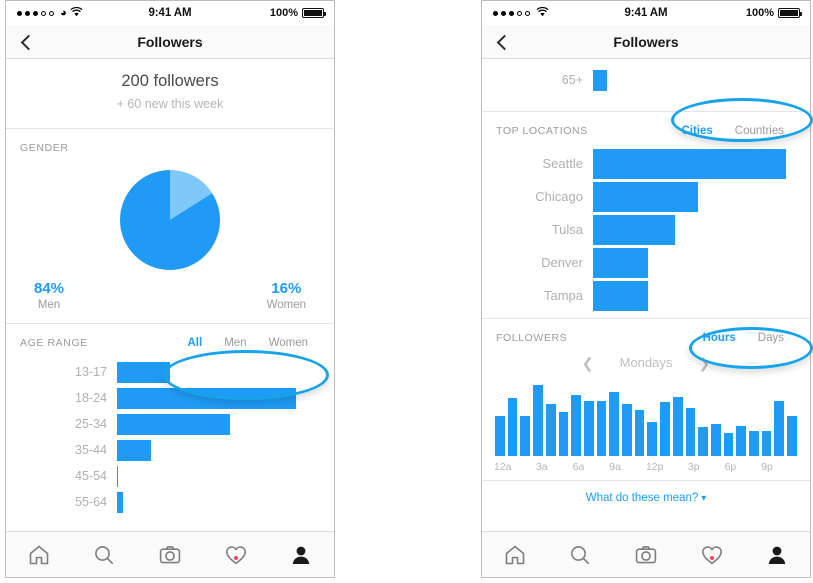 The height and width of the screenshot is (583, 813). What do you see at coordinates (91, 398) in the screenshot?
I see `age-label-18-24: 18-24` at bounding box center [91, 398].